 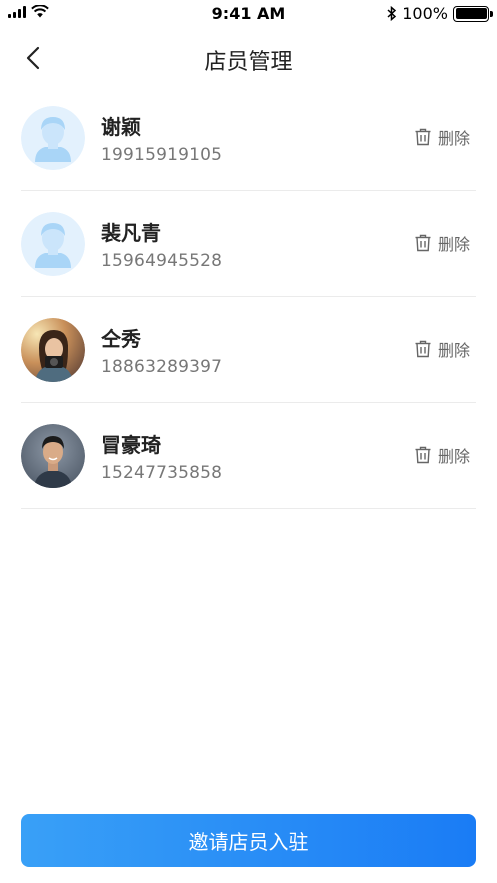 What do you see at coordinates (248, 138) in the screenshot?
I see `staff-row: 谢颖 19915919105 删除` at bounding box center [248, 138].